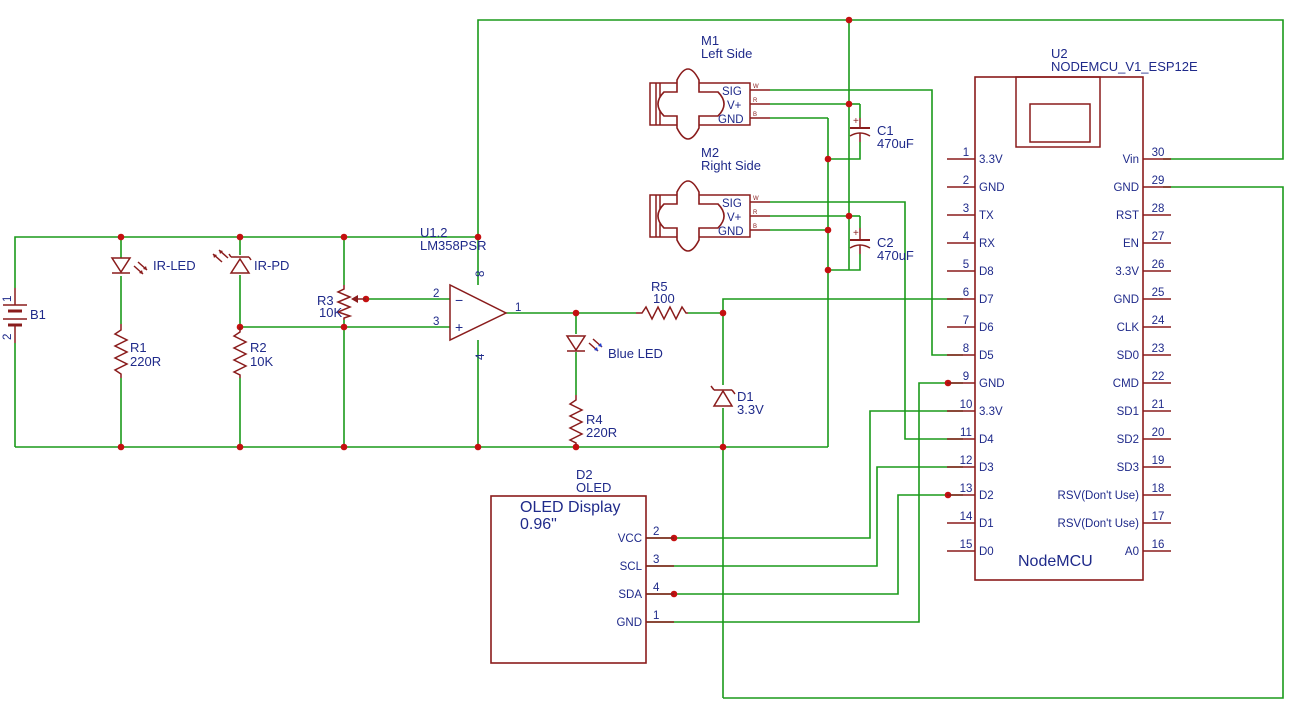 This screenshot has width=1290, height=707. I want to click on mcu-pin-name: CLK, so click(1128, 328).